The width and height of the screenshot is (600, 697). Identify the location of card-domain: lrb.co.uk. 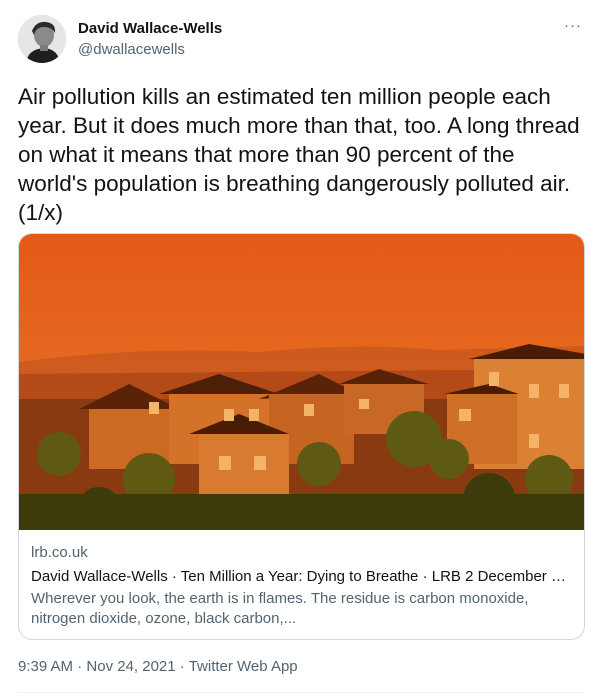
(59, 552).